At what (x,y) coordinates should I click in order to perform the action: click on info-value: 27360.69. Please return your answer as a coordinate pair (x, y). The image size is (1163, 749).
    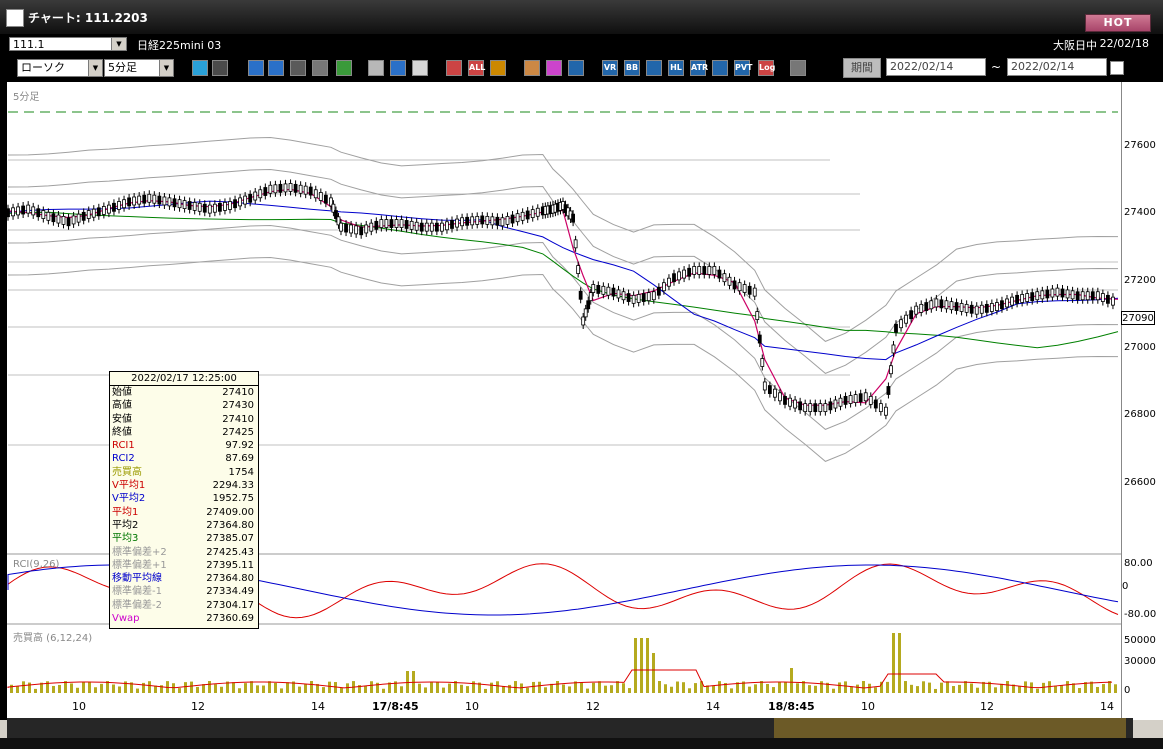
    Looking at the image, I should click on (230, 619).